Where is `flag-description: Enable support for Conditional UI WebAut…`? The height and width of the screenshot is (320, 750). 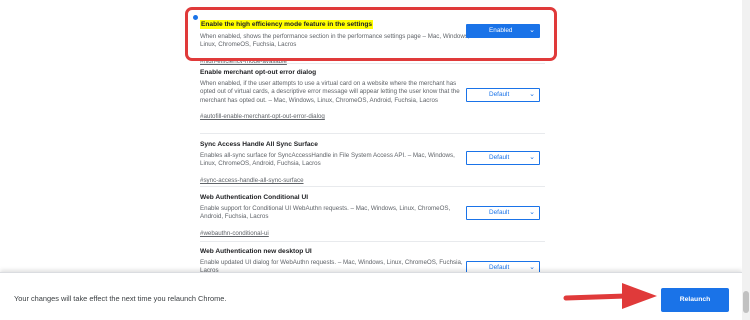
flag-description: Enable support for Conditional UI WebAut… is located at coordinates (325, 213).